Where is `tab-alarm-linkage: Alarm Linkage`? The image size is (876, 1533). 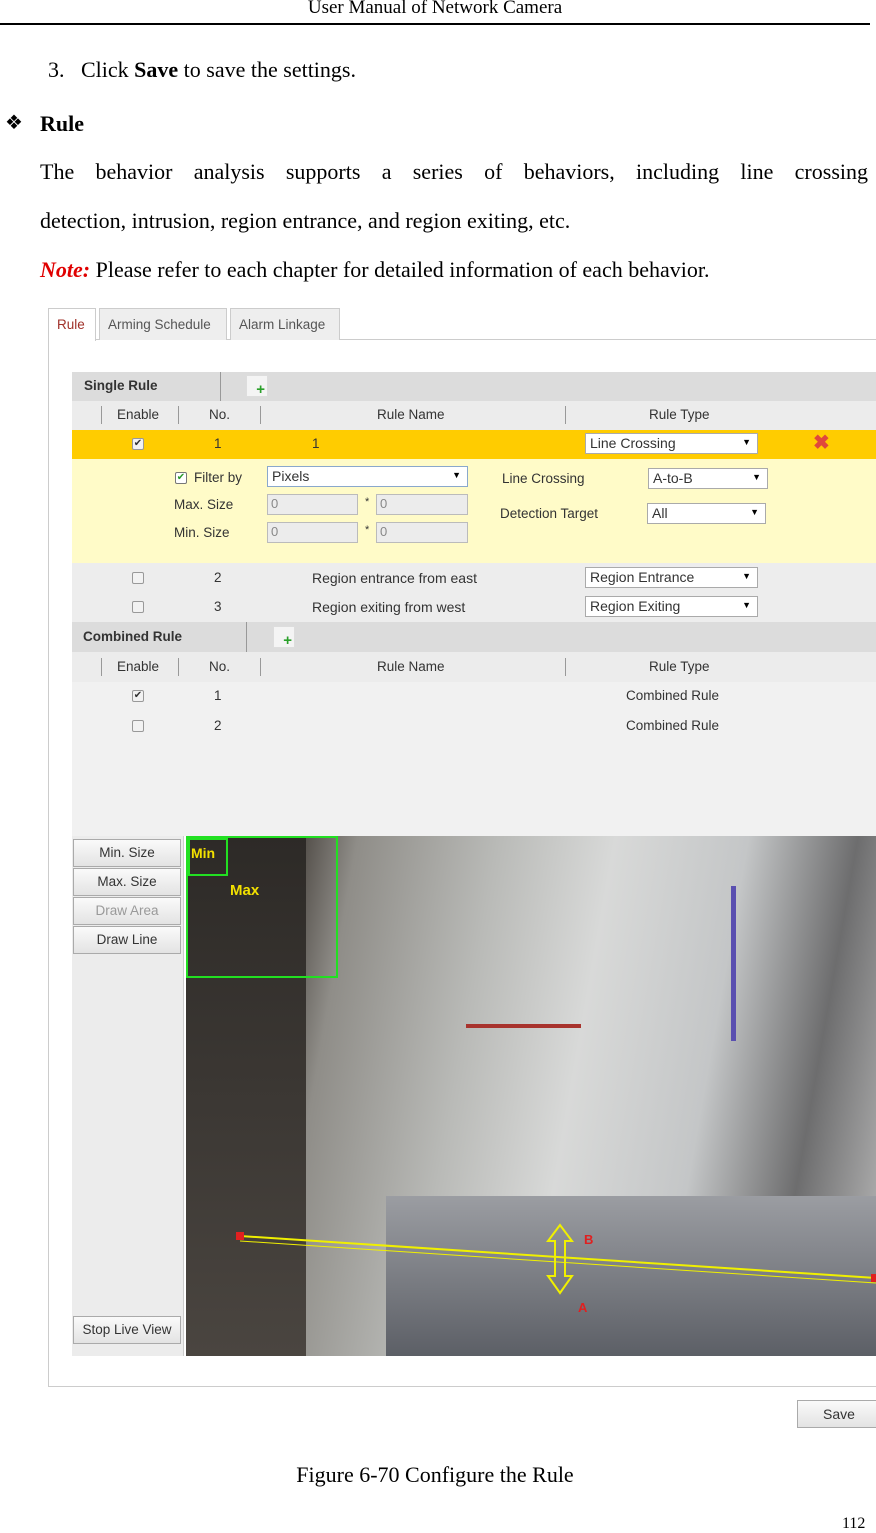
tab-alarm-linkage: Alarm Linkage is located at coordinates (285, 324).